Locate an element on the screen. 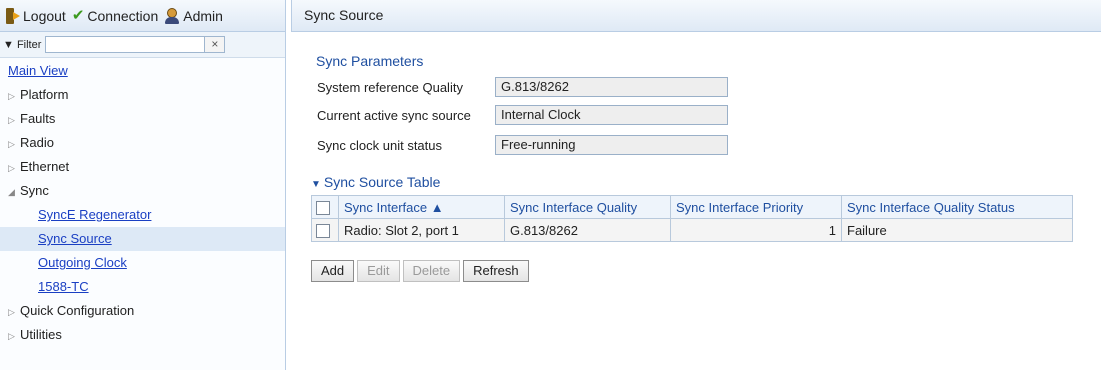 This screenshot has height=370, width=1101. collapse-caret-icon: ▼ is located at coordinates (316, 184).